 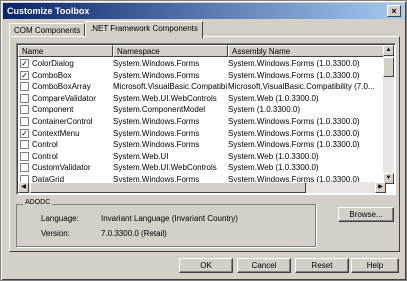 What do you see at coordinates (56, 133) in the screenshot?
I see `cell-name: ContextMenu` at bounding box center [56, 133].